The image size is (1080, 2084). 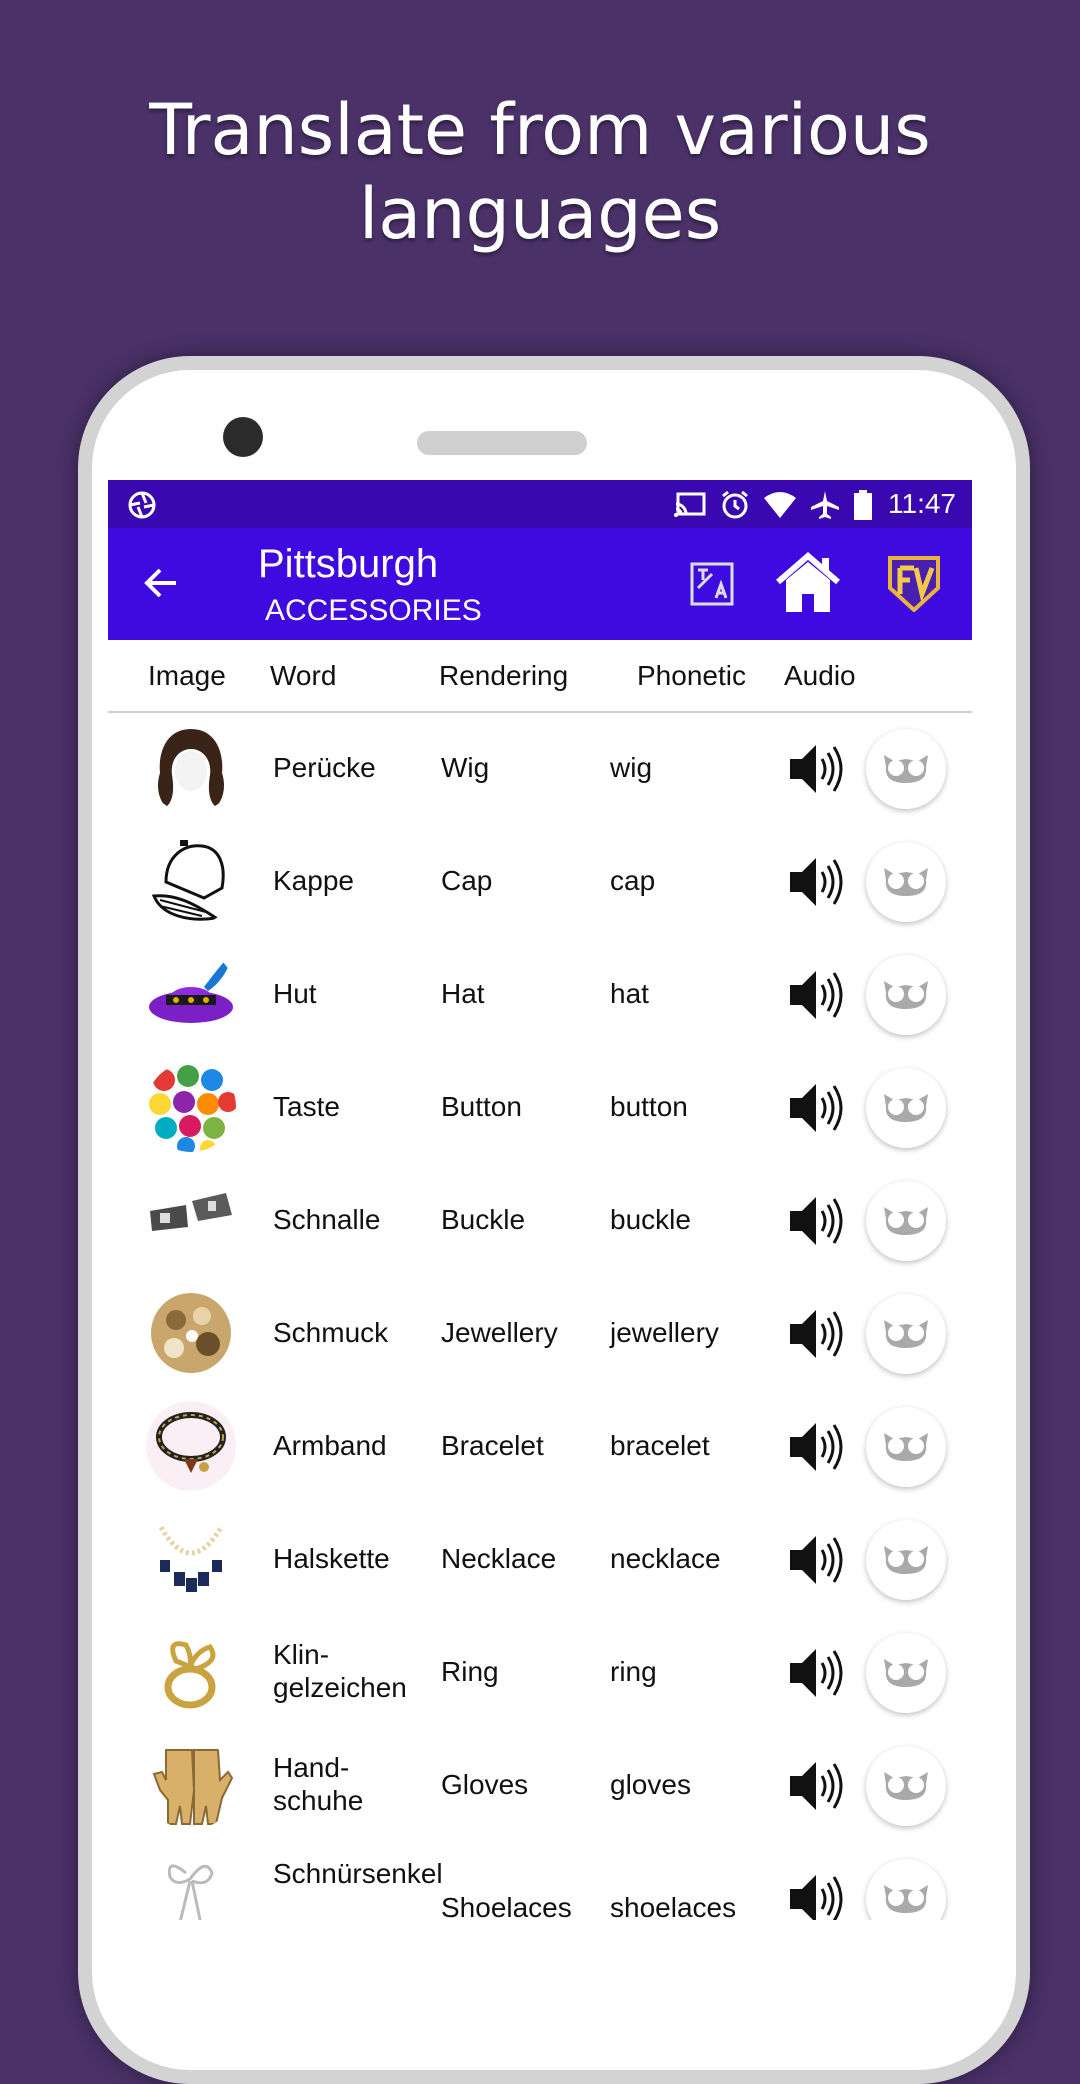 I want to click on home-icon, so click(x=808, y=585).